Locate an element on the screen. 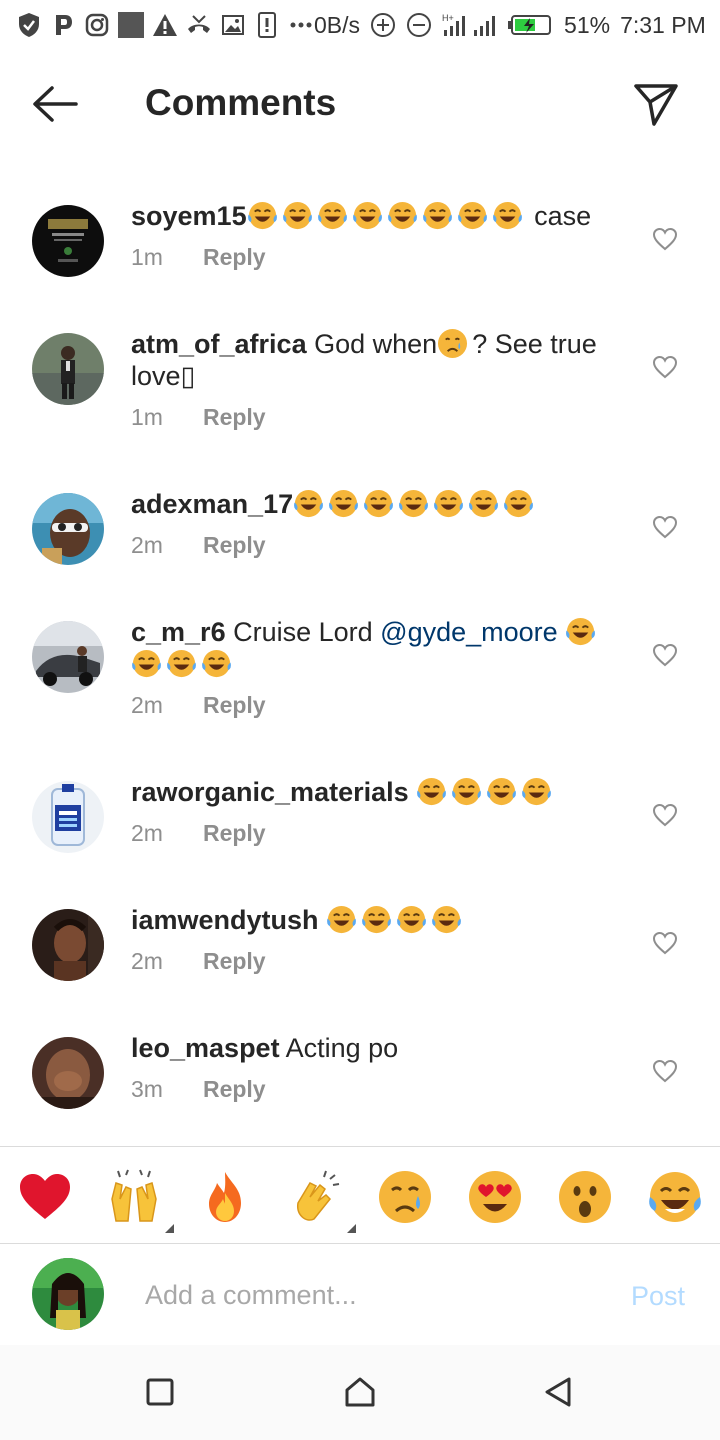  comment-meta: 2m Reply is located at coordinates (371, 545).